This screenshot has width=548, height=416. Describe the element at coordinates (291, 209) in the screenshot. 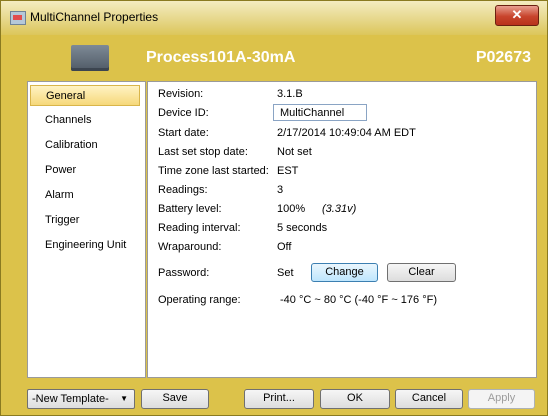

I see `battery-value: 100%` at that location.